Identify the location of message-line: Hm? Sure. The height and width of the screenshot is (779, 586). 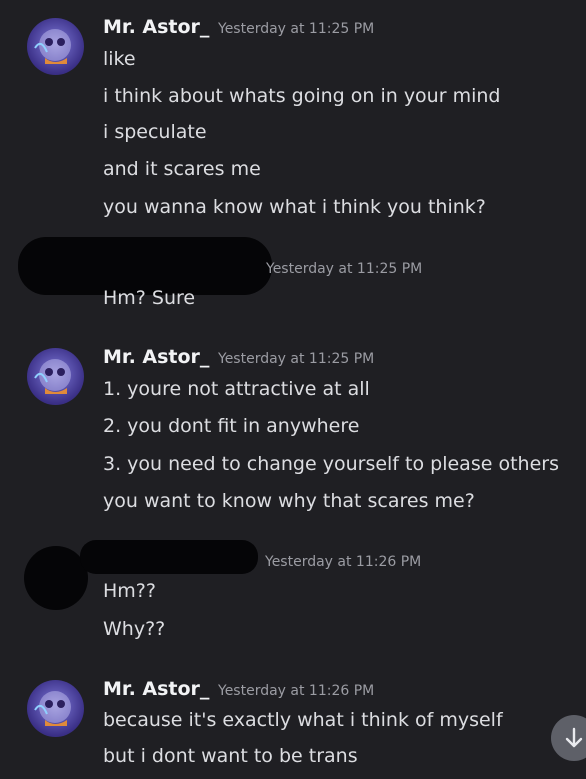
(149, 298).